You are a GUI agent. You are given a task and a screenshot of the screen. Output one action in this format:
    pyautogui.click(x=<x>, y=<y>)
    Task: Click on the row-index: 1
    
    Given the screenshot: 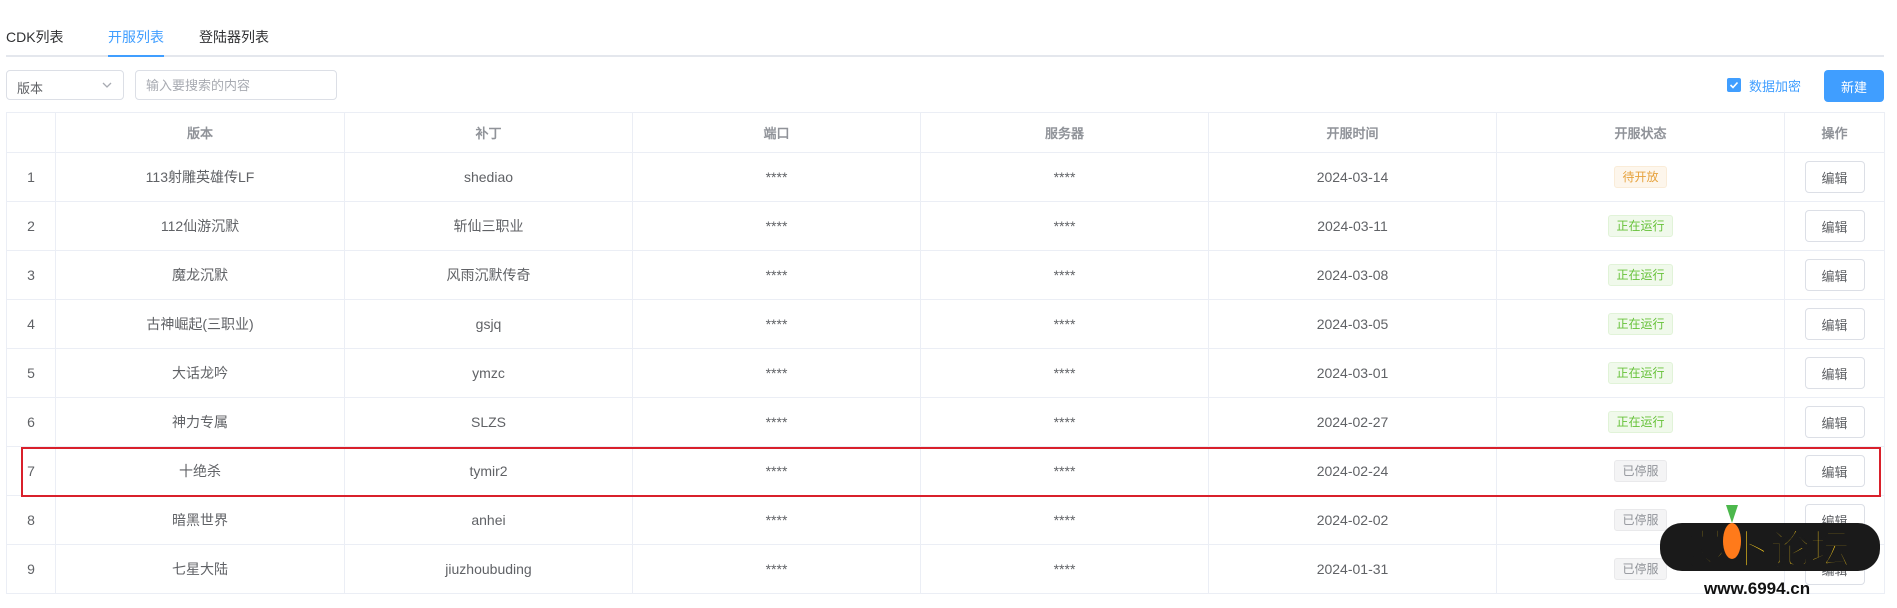 What is the action you would take?
    pyautogui.click(x=31, y=177)
    